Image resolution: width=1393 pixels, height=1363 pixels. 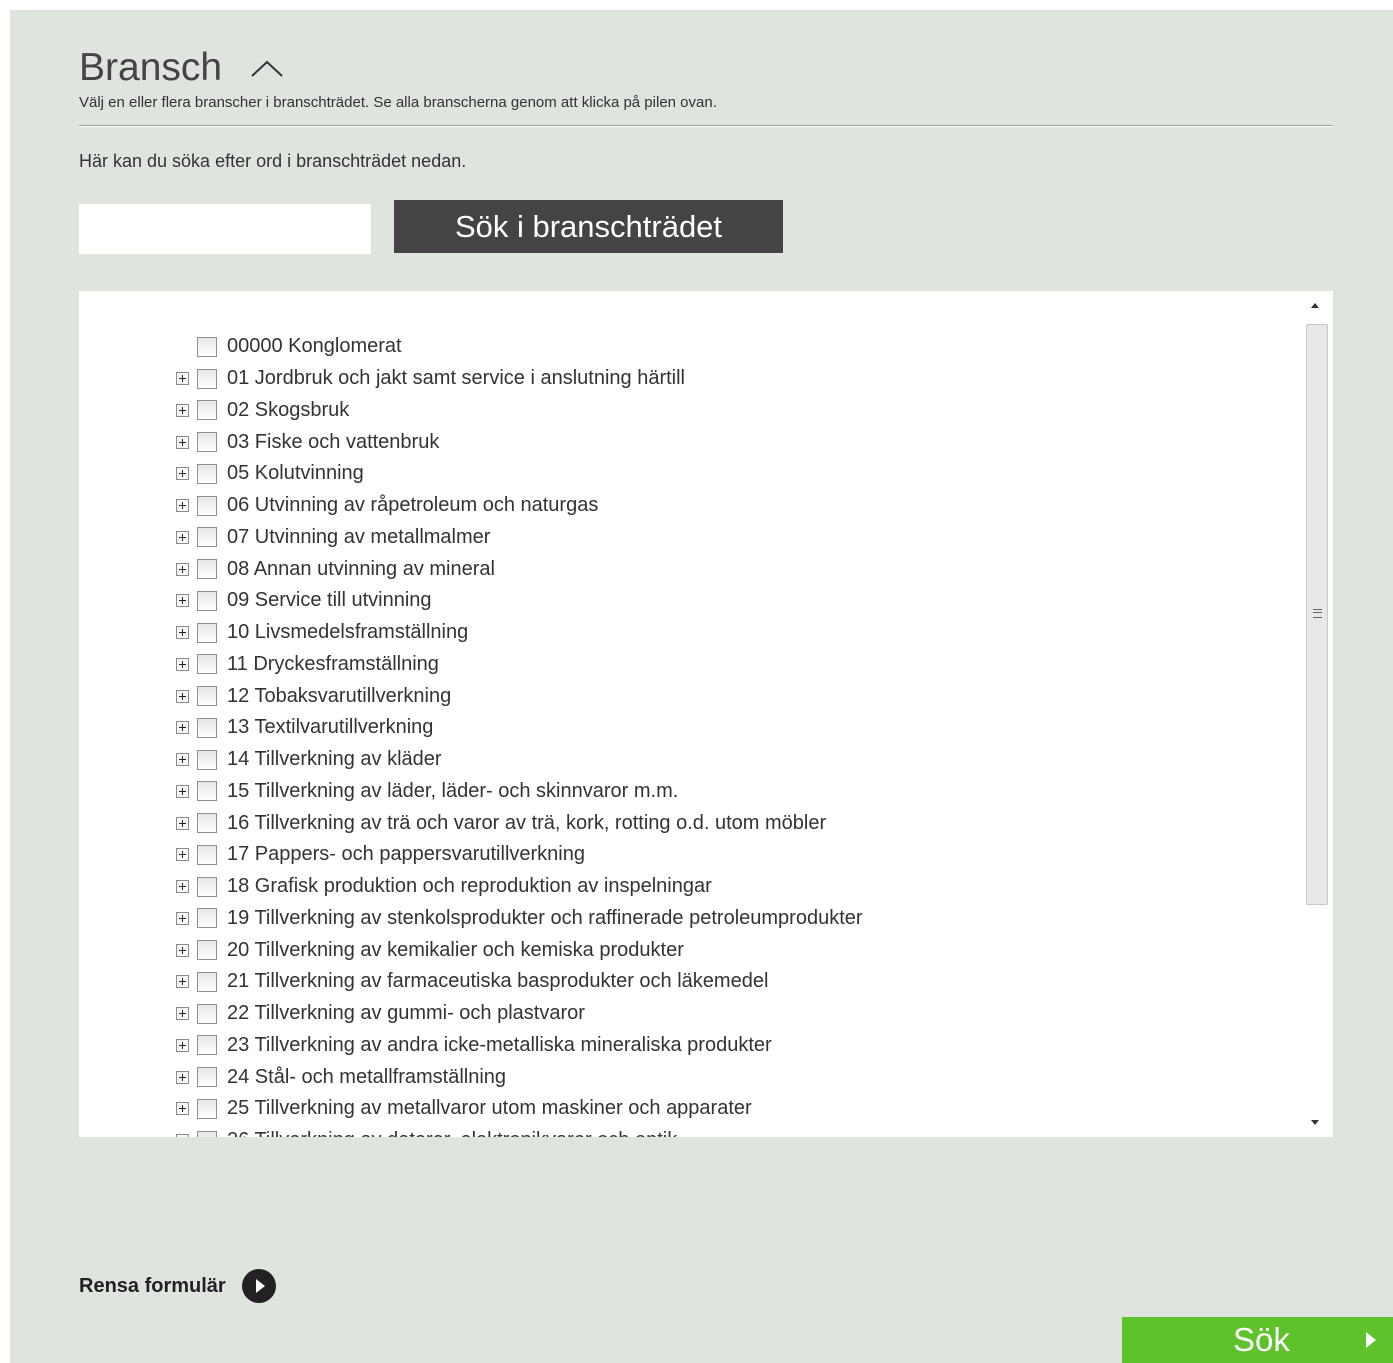 What do you see at coordinates (588, 226) in the screenshot?
I see `search-tree-button: Sök i branschträdet` at bounding box center [588, 226].